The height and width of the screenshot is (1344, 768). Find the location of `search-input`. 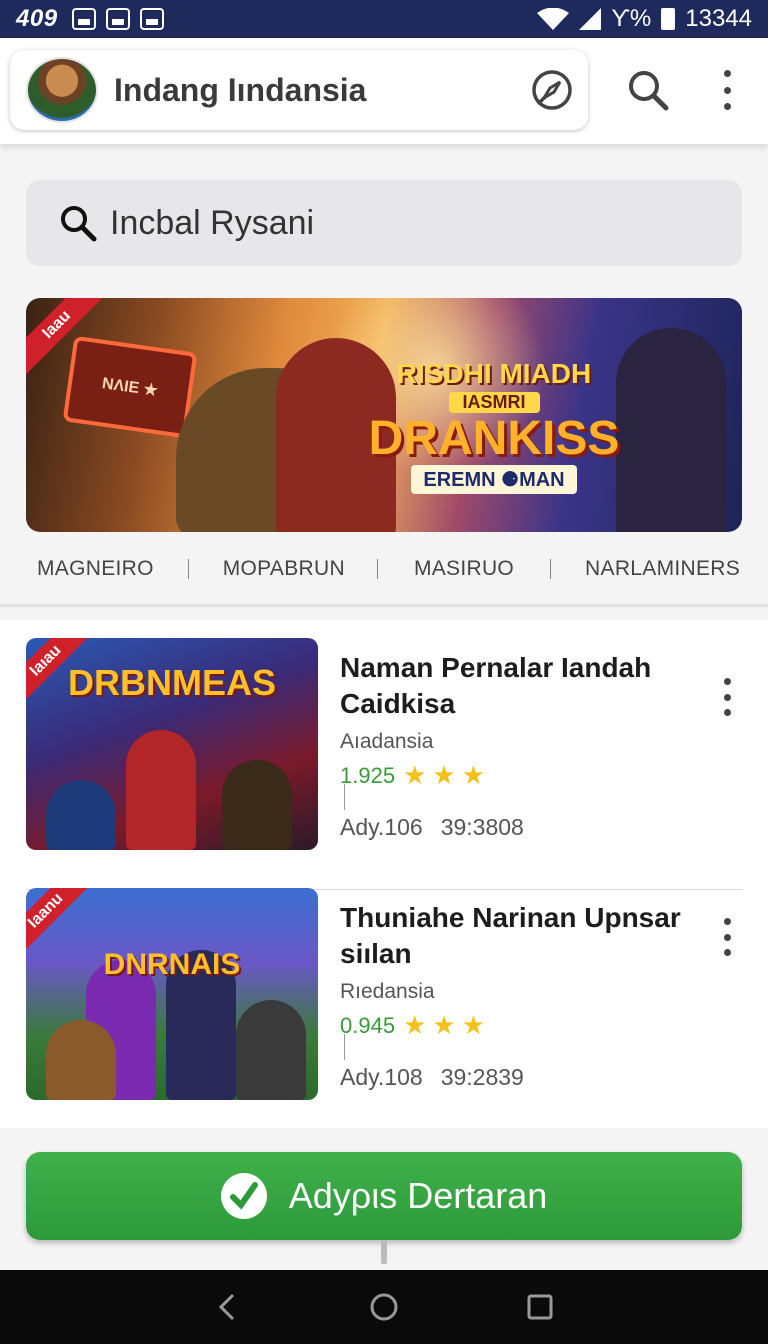

search-input is located at coordinates (410, 223).